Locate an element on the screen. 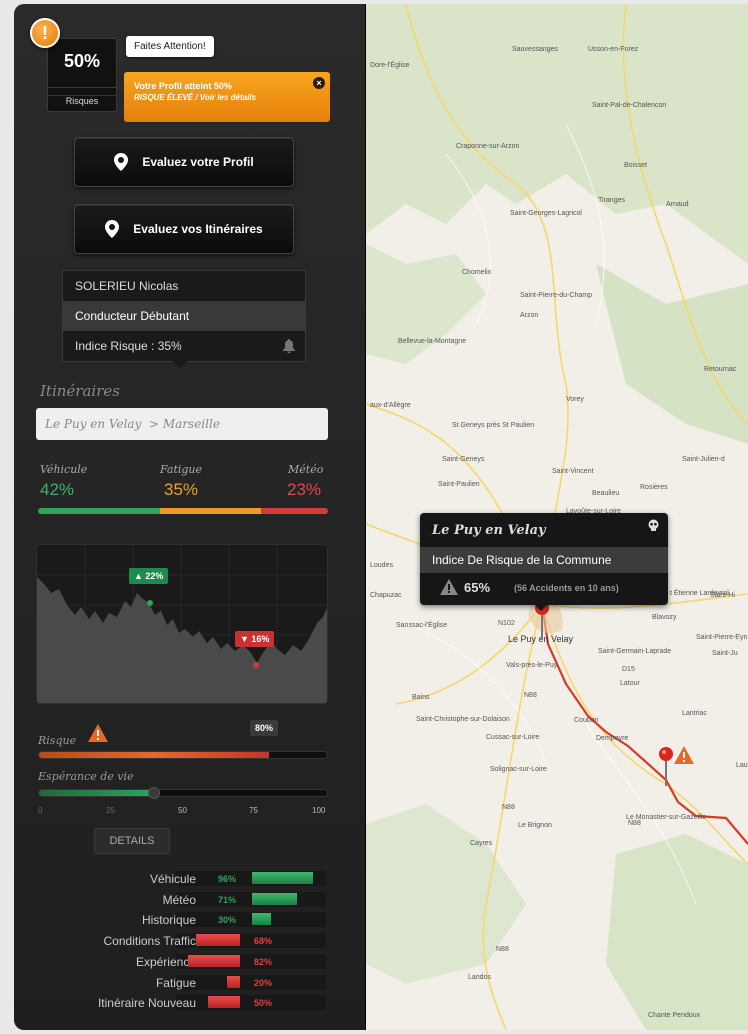 The height and width of the screenshot is (1034, 748). bell-icon is located at coordinates (289, 346).